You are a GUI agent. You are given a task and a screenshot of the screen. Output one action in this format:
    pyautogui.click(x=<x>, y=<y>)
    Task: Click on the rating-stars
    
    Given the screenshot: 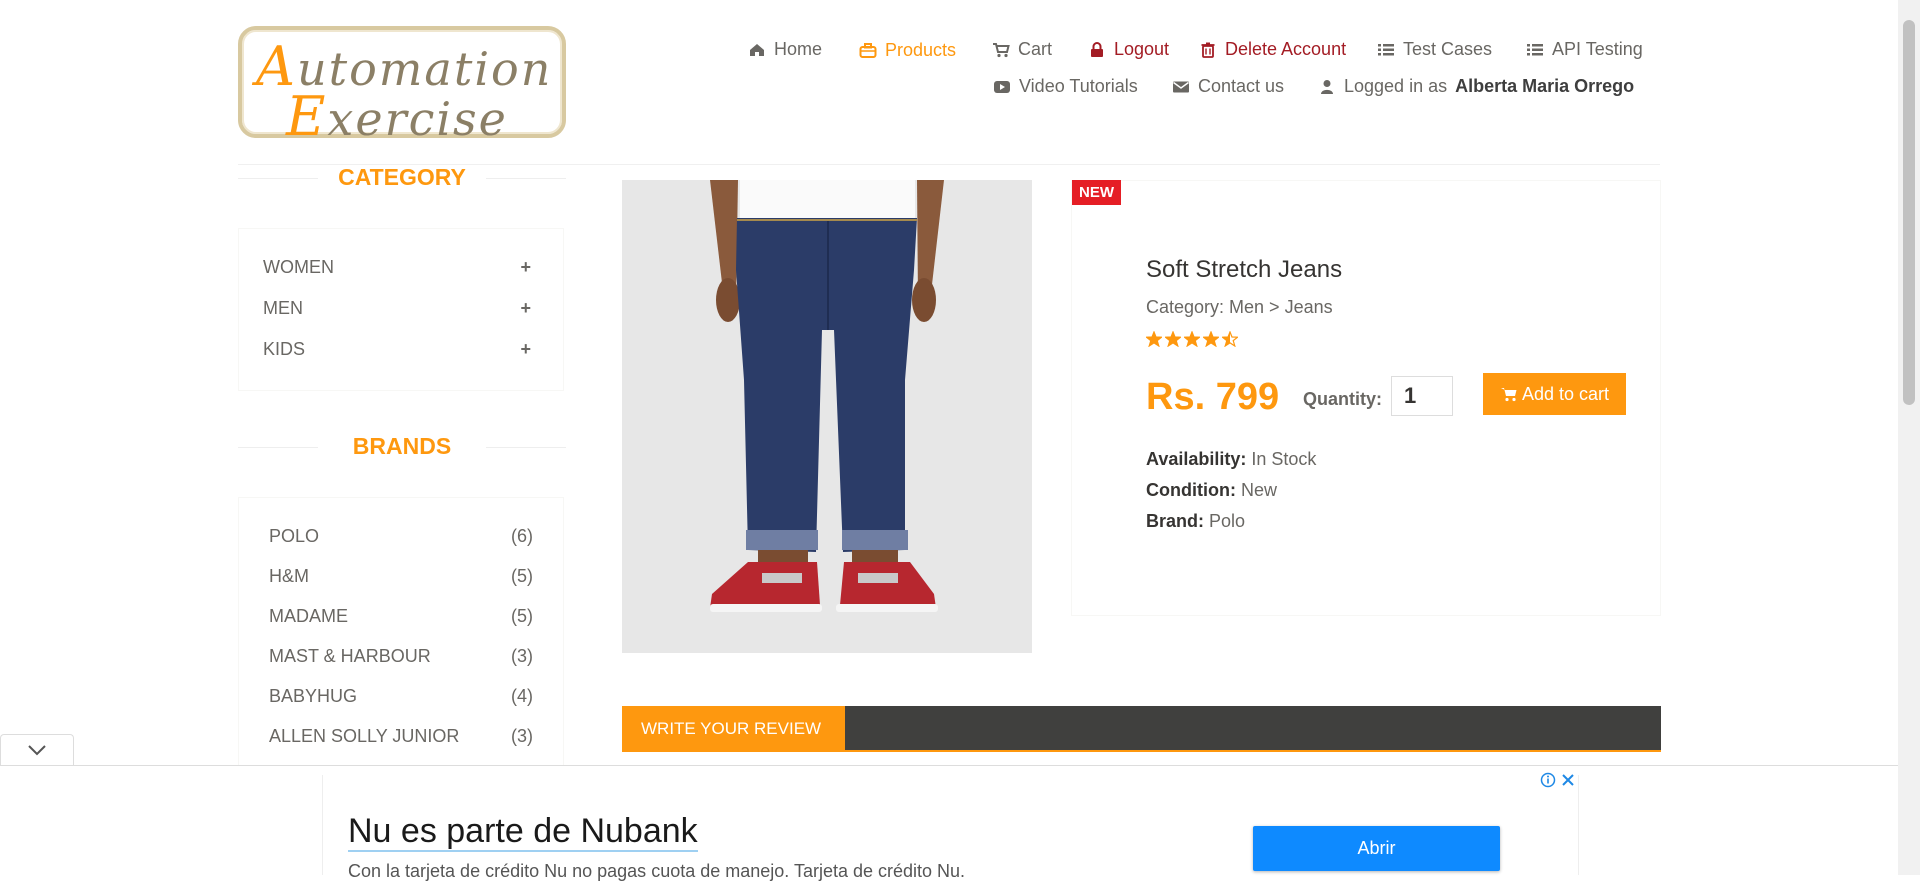 What is the action you would take?
    pyautogui.click(x=1192, y=339)
    